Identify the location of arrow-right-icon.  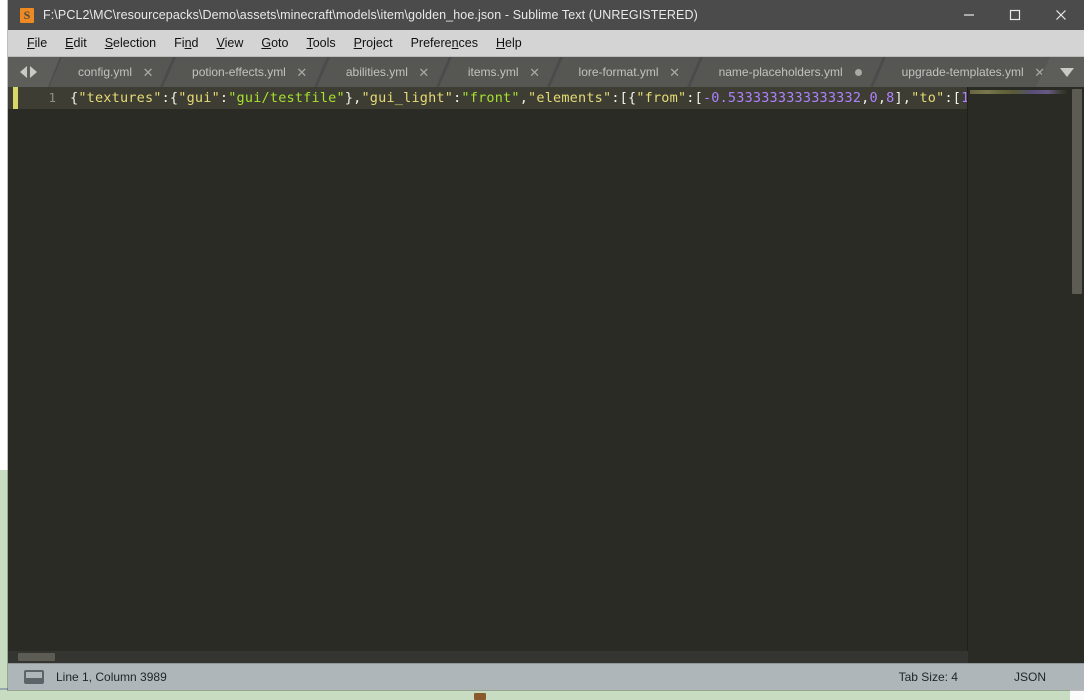
(33, 72).